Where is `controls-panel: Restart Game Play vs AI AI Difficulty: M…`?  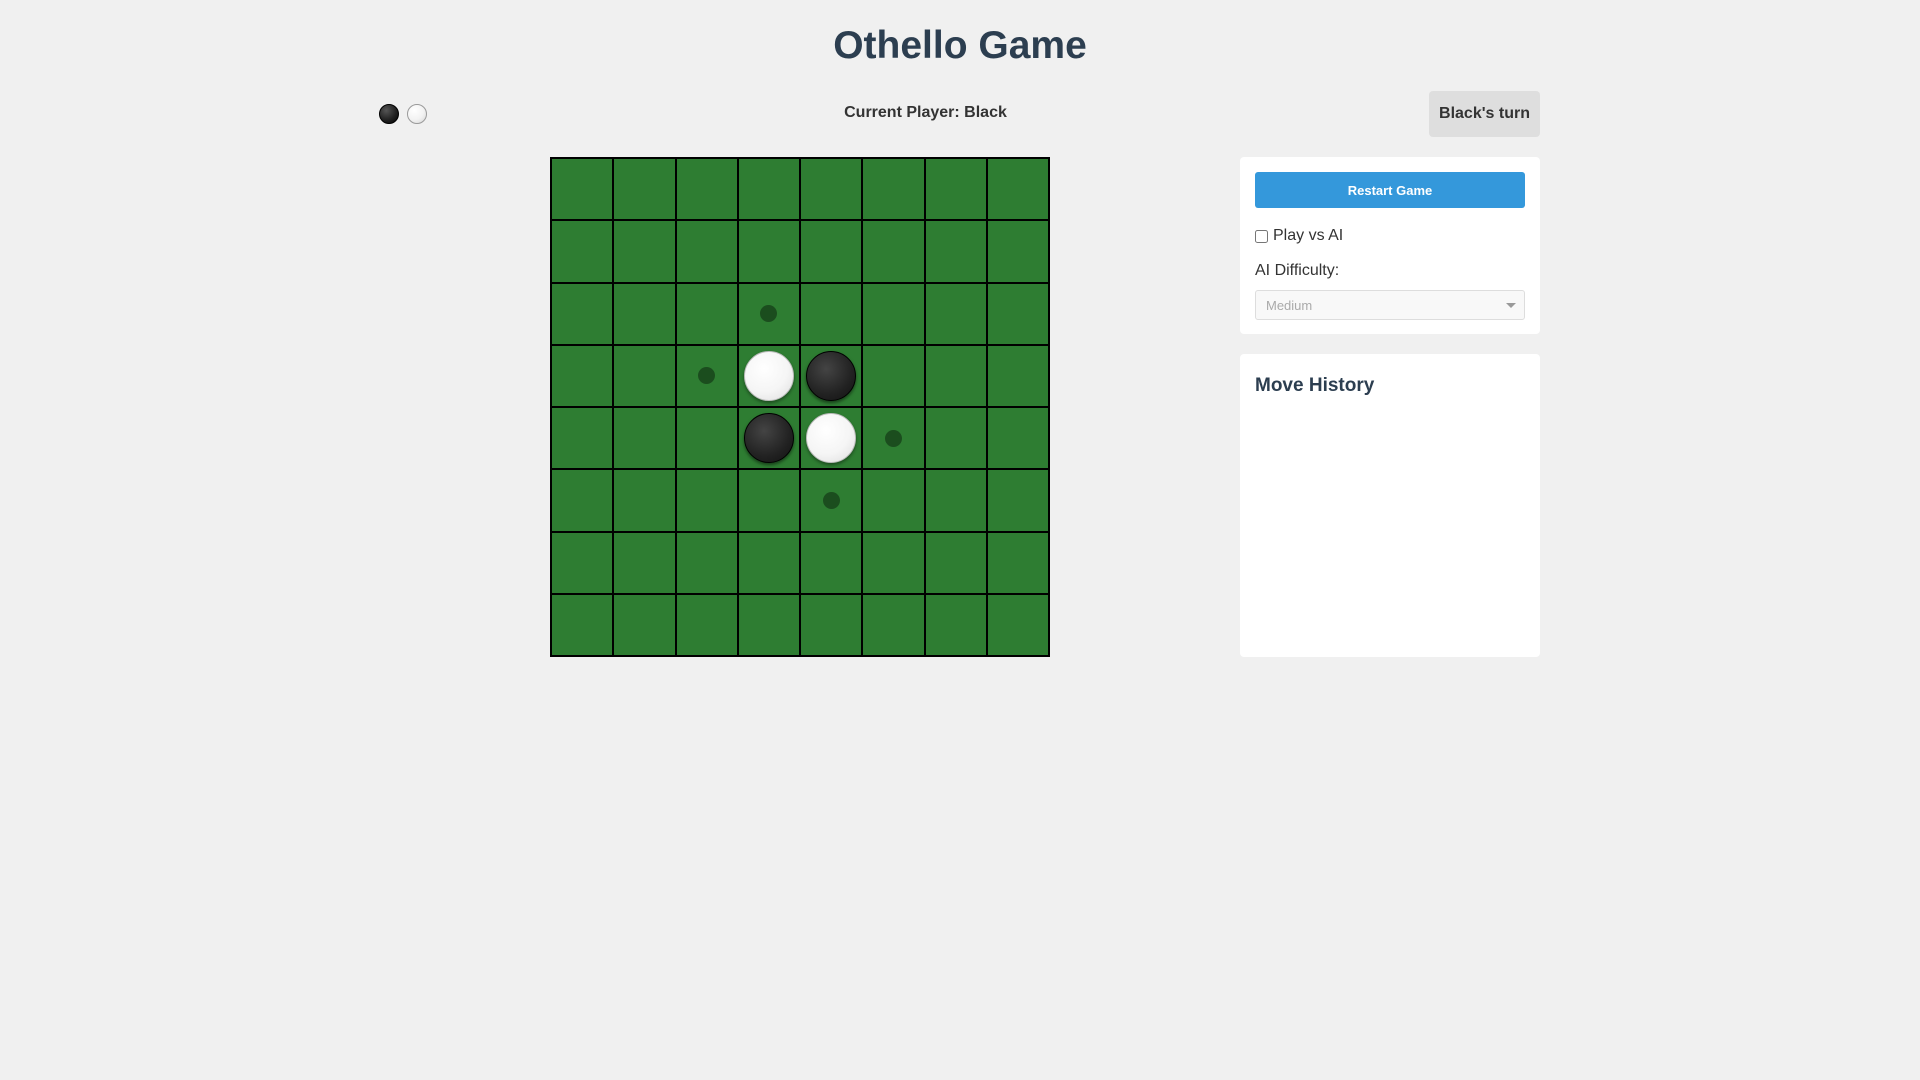 controls-panel: Restart Game Play vs AI AI Difficulty: M… is located at coordinates (1390, 245).